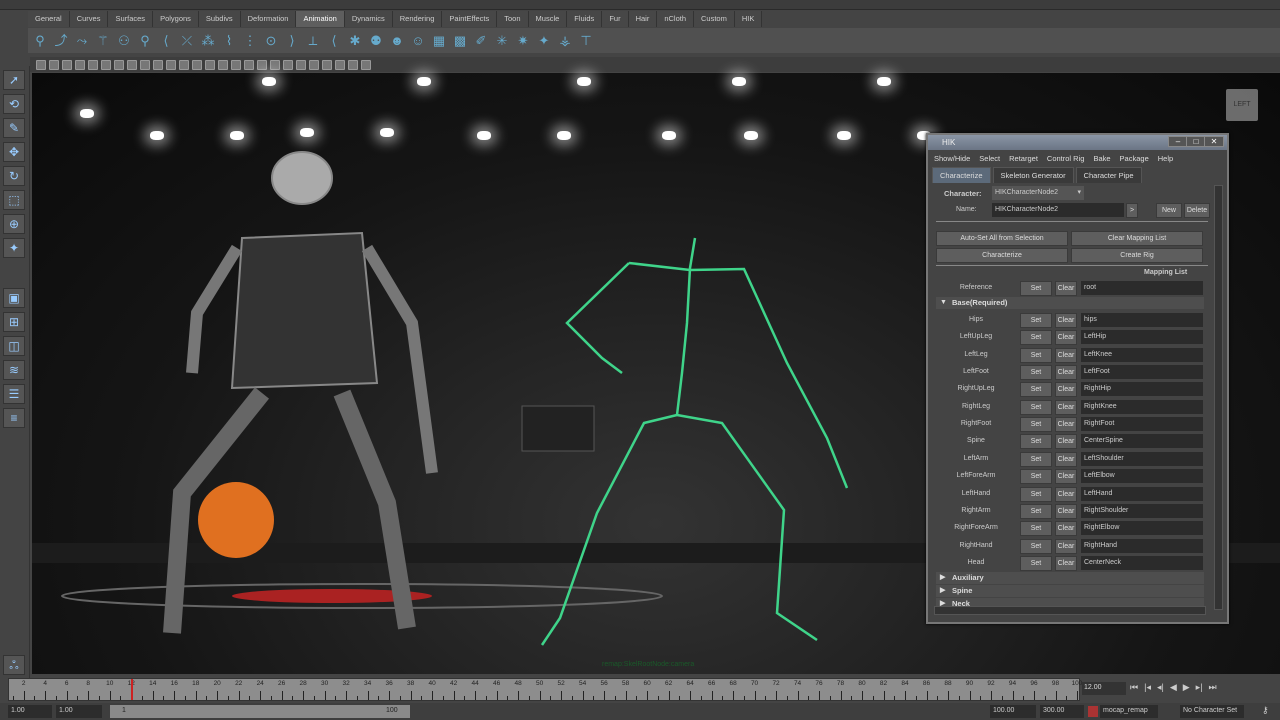  Describe the element at coordinates (989, 158) in the screenshot. I see `hik-menu-select: Select` at that location.